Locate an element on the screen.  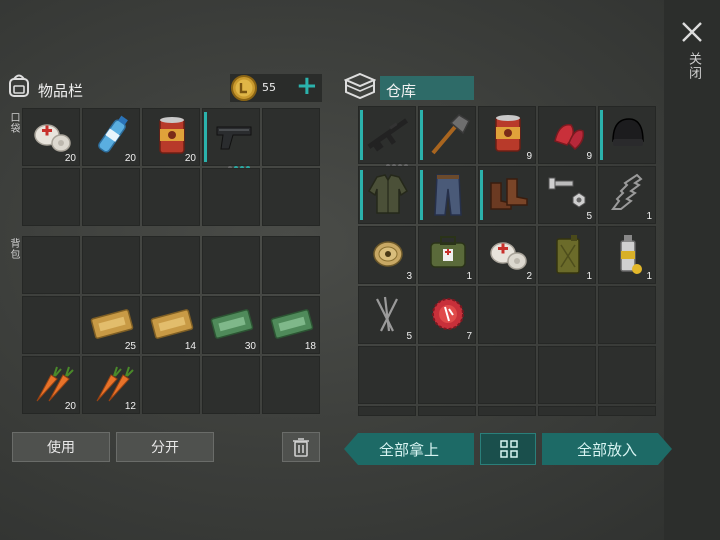
item-count: 18 is located at coordinates (310, 346).